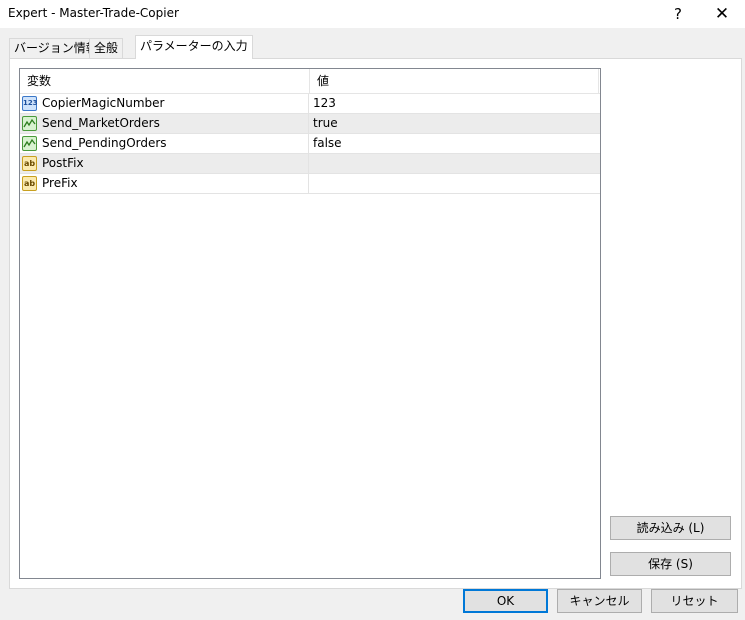 The height and width of the screenshot is (620, 745). Describe the element at coordinates (310, 124) in the screenshot. I see `table-row: Send_MarketOrders true` at that location.